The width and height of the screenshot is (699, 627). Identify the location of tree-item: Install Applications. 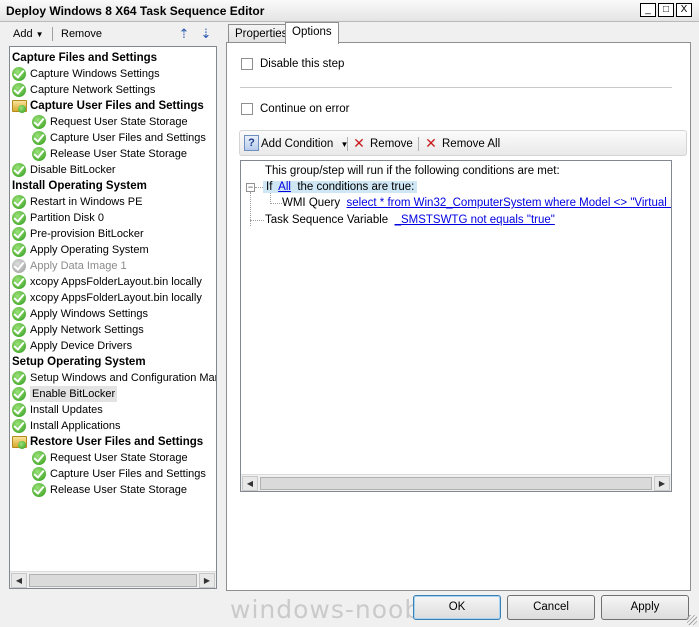
(113, 426).